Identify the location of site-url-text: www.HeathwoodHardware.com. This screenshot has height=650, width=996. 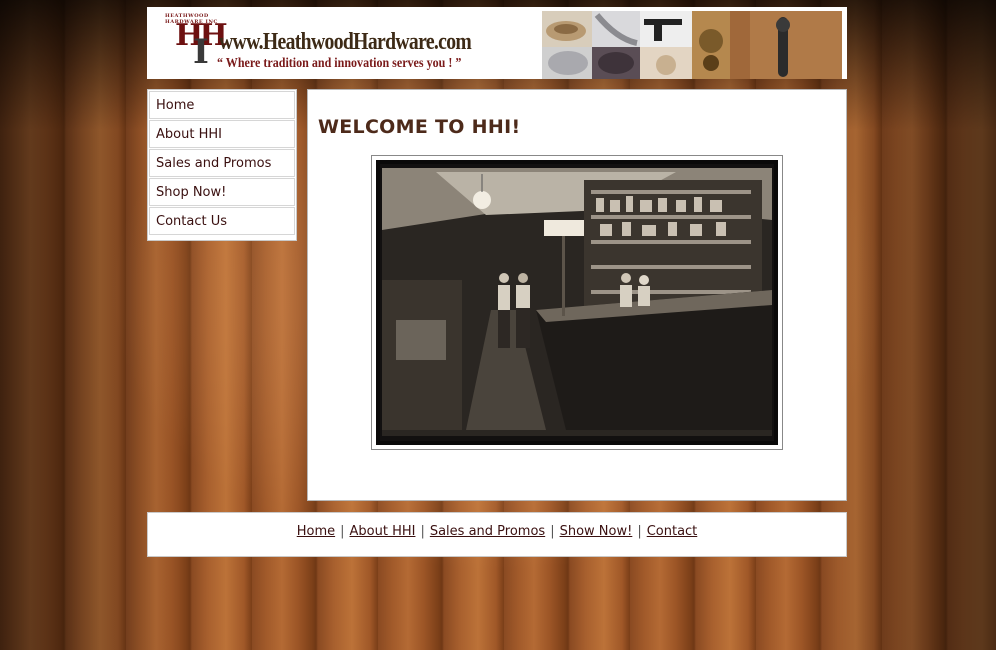
(345, 42).